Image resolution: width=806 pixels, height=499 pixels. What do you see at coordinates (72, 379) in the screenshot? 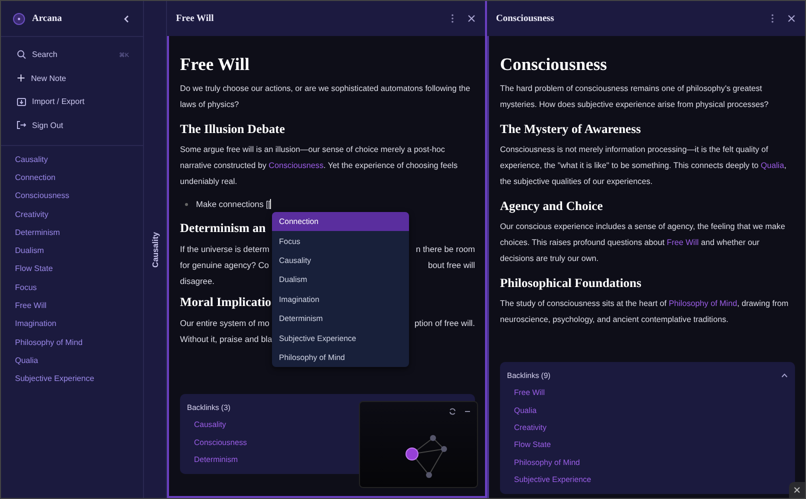
I see `note-link: Subjective Experience` at bounding box center [72, 379].